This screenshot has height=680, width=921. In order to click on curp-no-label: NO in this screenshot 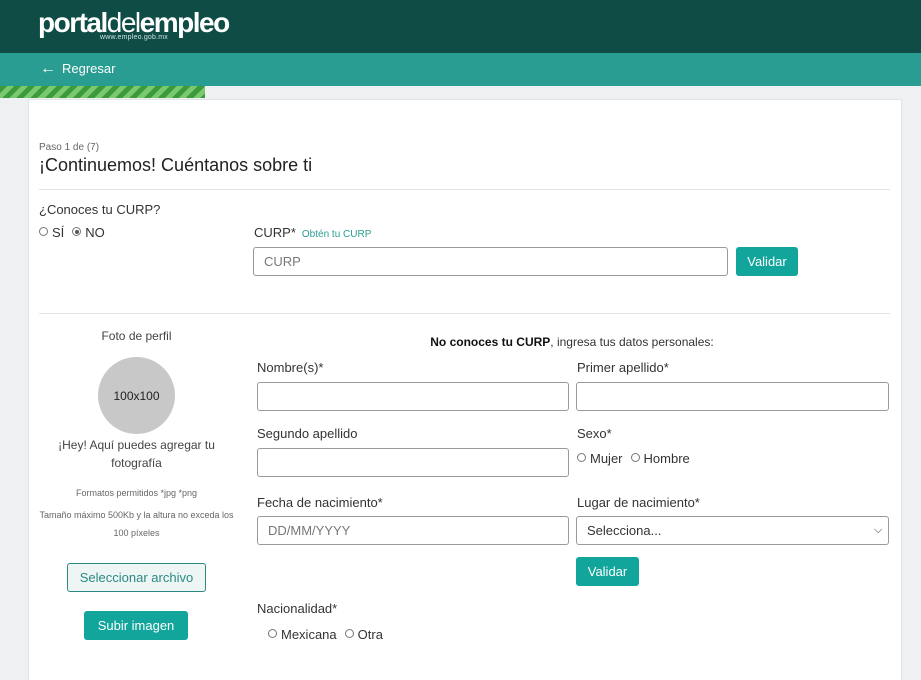, I will do `click(95, 232)`.